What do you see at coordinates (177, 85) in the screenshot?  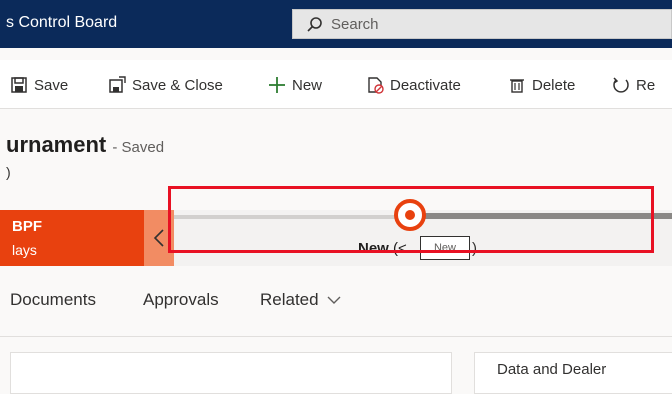 I see `save-close-label: Save & Close` at bounding box center [177, 85].